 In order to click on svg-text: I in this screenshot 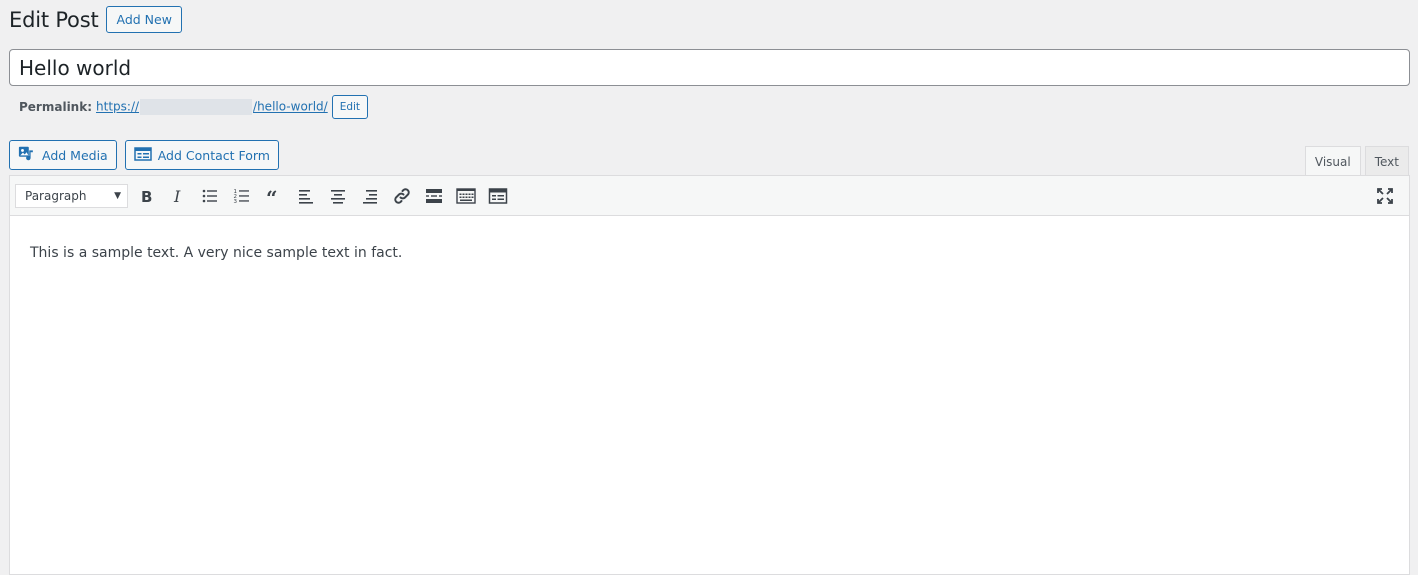, I will do `click(177, 196)`.